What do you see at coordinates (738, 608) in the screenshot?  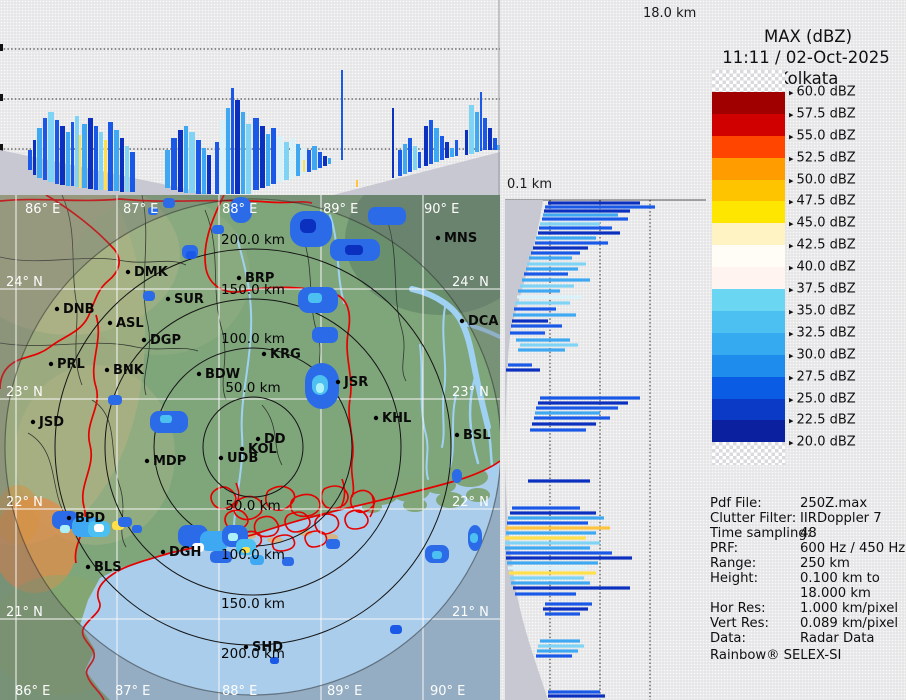 I see `meta-label: Hor Res:` at bounding box center [738, 608].